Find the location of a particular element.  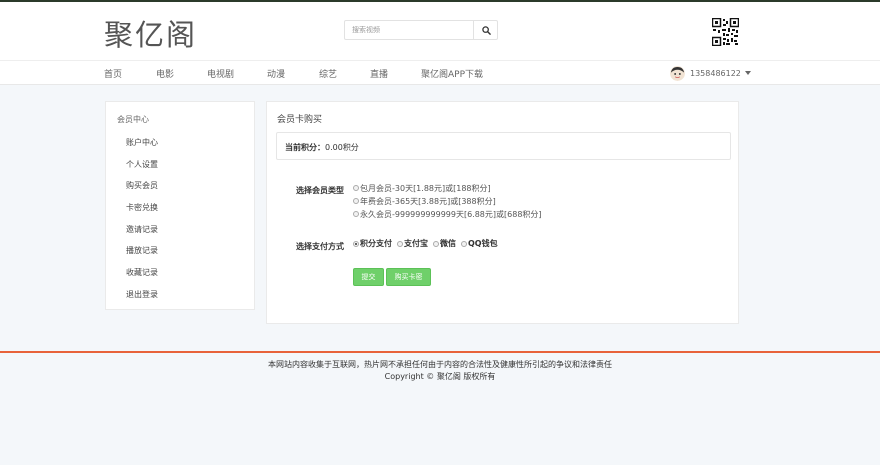

pay-option-label: 微信 is located at coordinates (448, 243).